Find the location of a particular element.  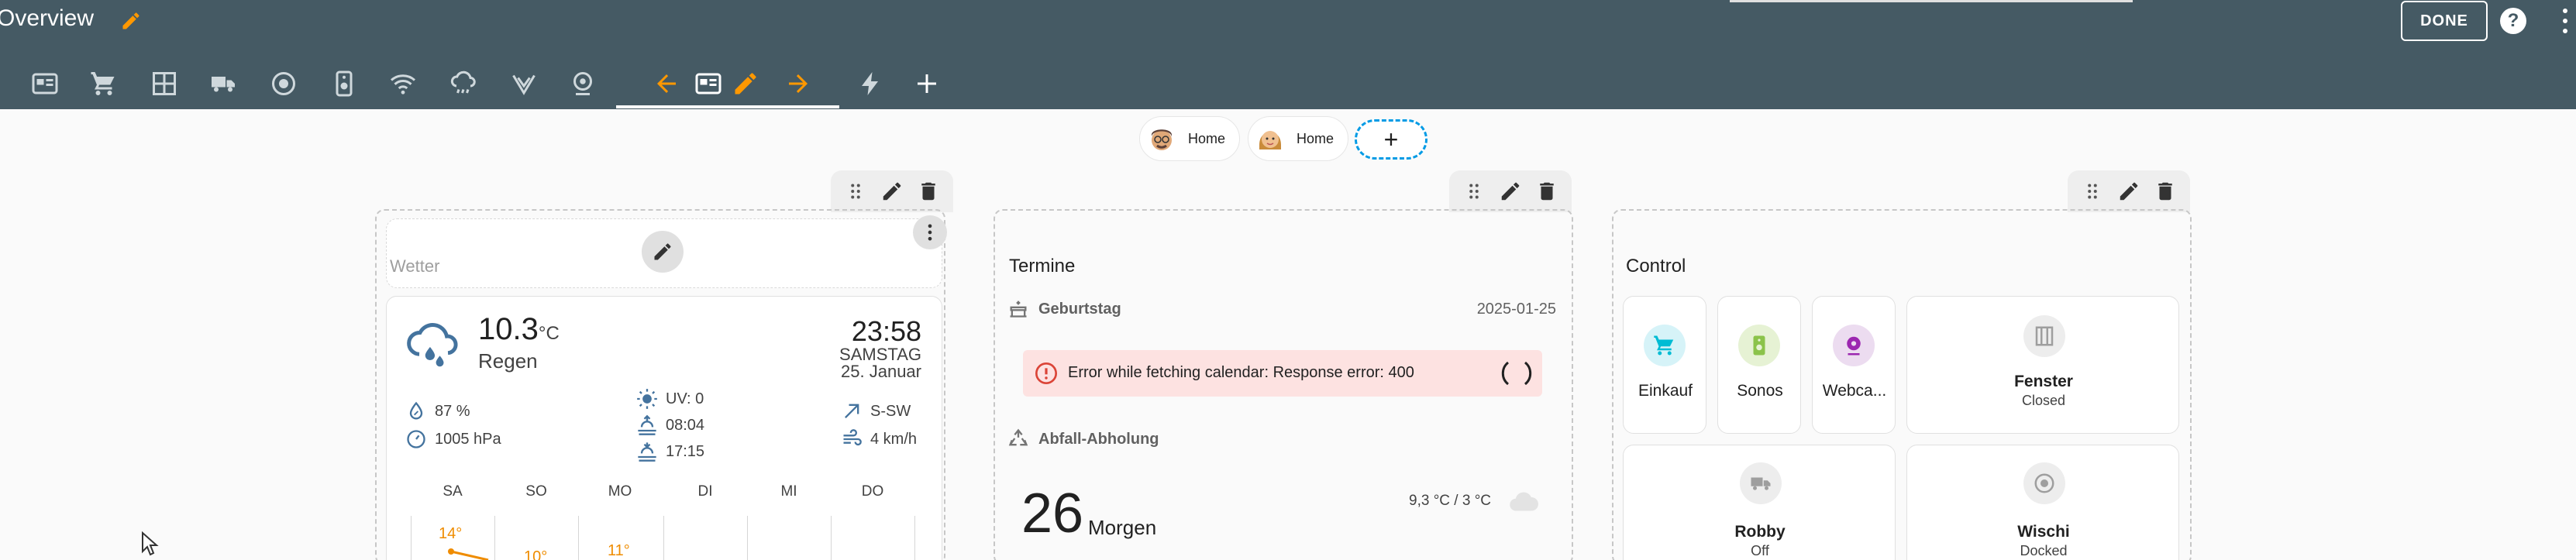

forecast-day-label: MI is located at coordinates (788, 491).